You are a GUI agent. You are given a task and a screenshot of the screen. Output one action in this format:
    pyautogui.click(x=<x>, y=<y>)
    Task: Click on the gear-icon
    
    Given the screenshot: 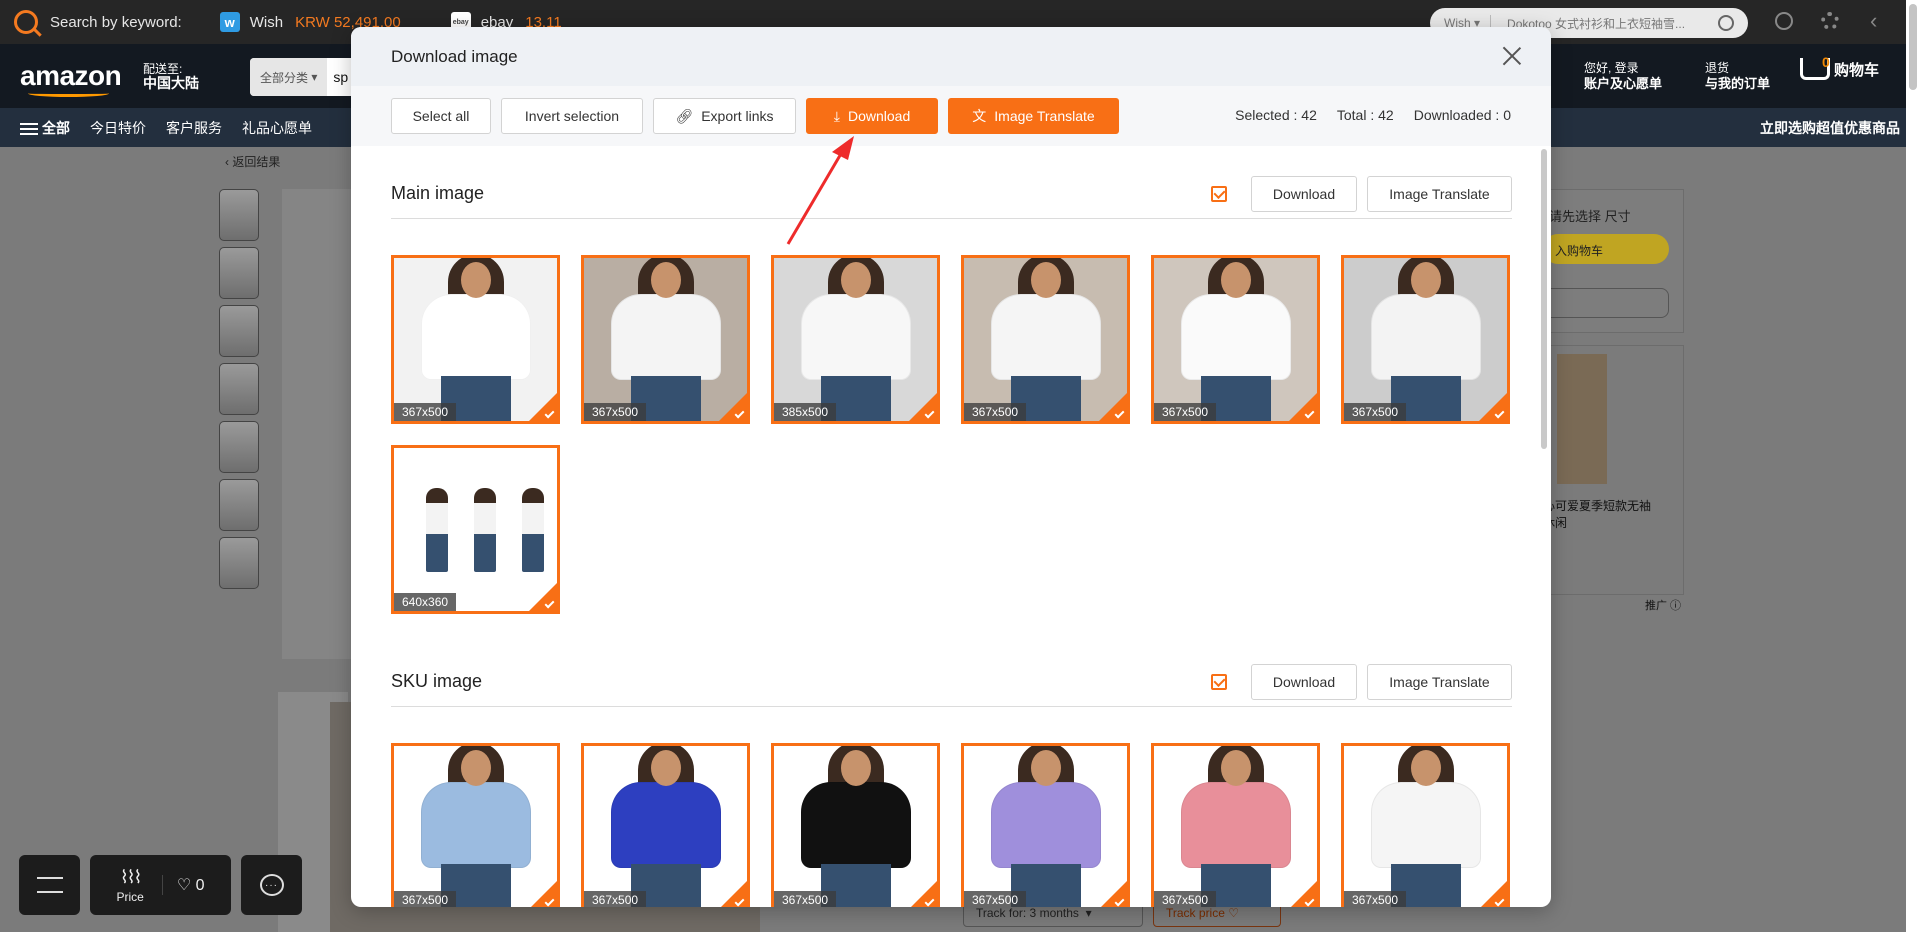 What is the action you would take?
    pyautogui.click(x=1830, y=21)
    